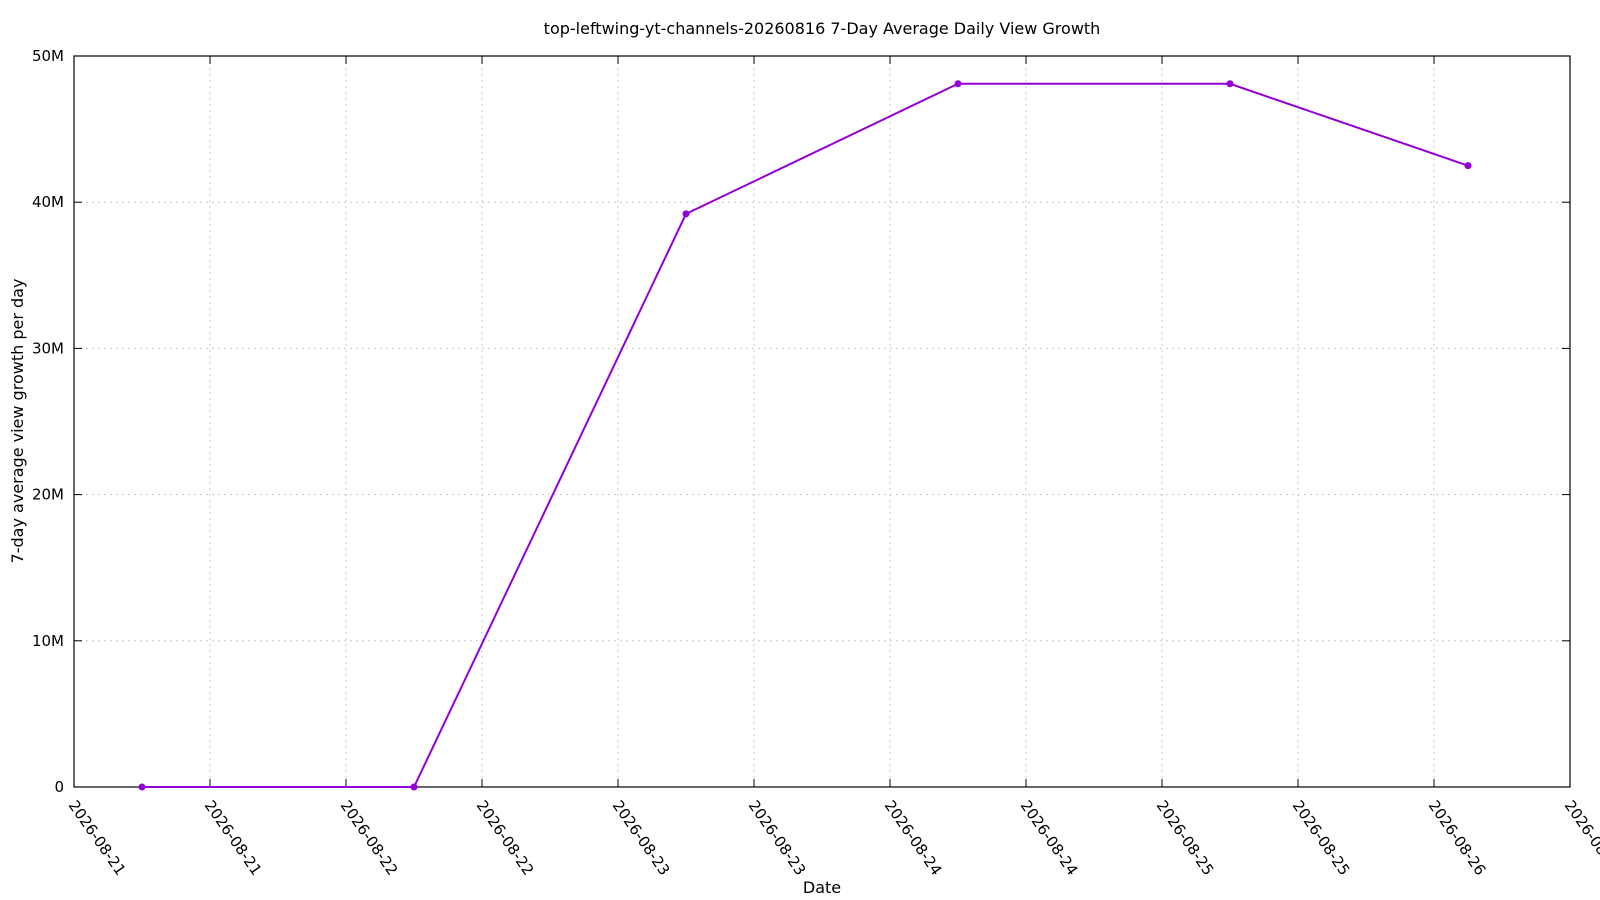 The width and height of the screenshot is (1600, 900). Describe the element at coordinates (48, 348) in the screenshot. I see `y-tick-label: 30M` at that location.